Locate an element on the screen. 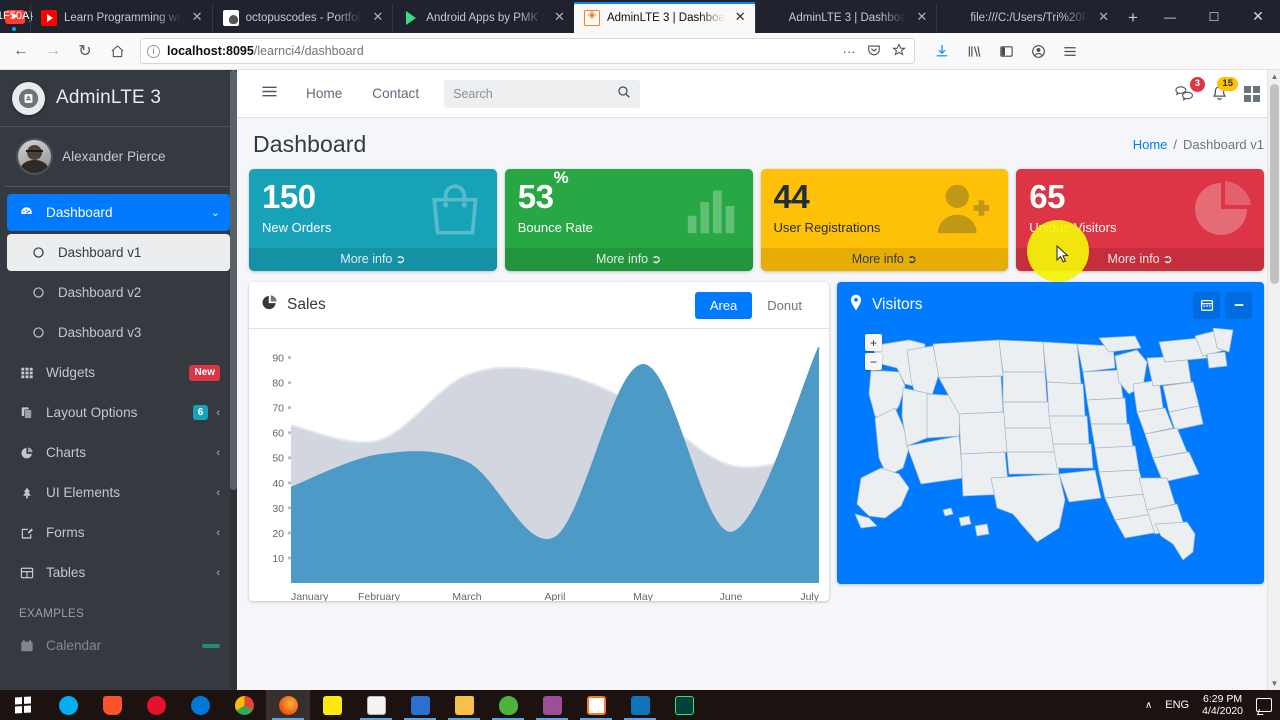 Image resolution: width=1280 pixels, height=720 pixels. pocket-icon is located at coordinates (874, 51).